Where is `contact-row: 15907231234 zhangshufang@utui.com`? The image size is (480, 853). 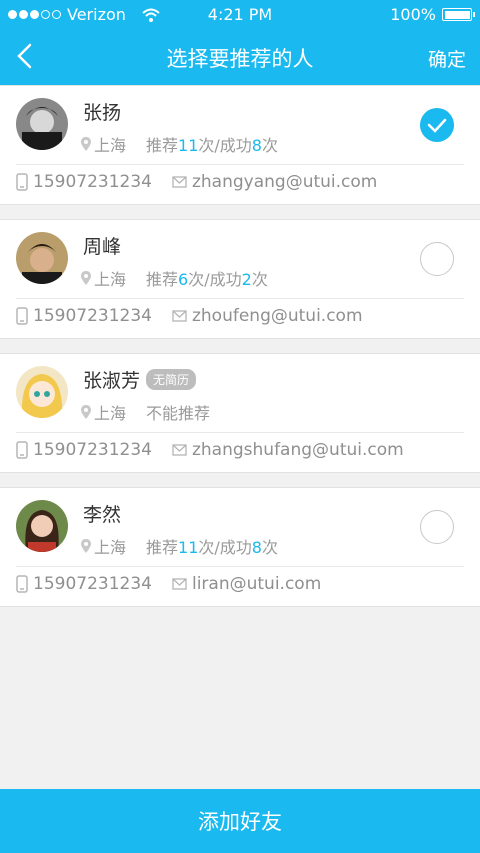 contact-row: 15907231234 zhangshufang@utui.com is located at coordinates (210, 450).